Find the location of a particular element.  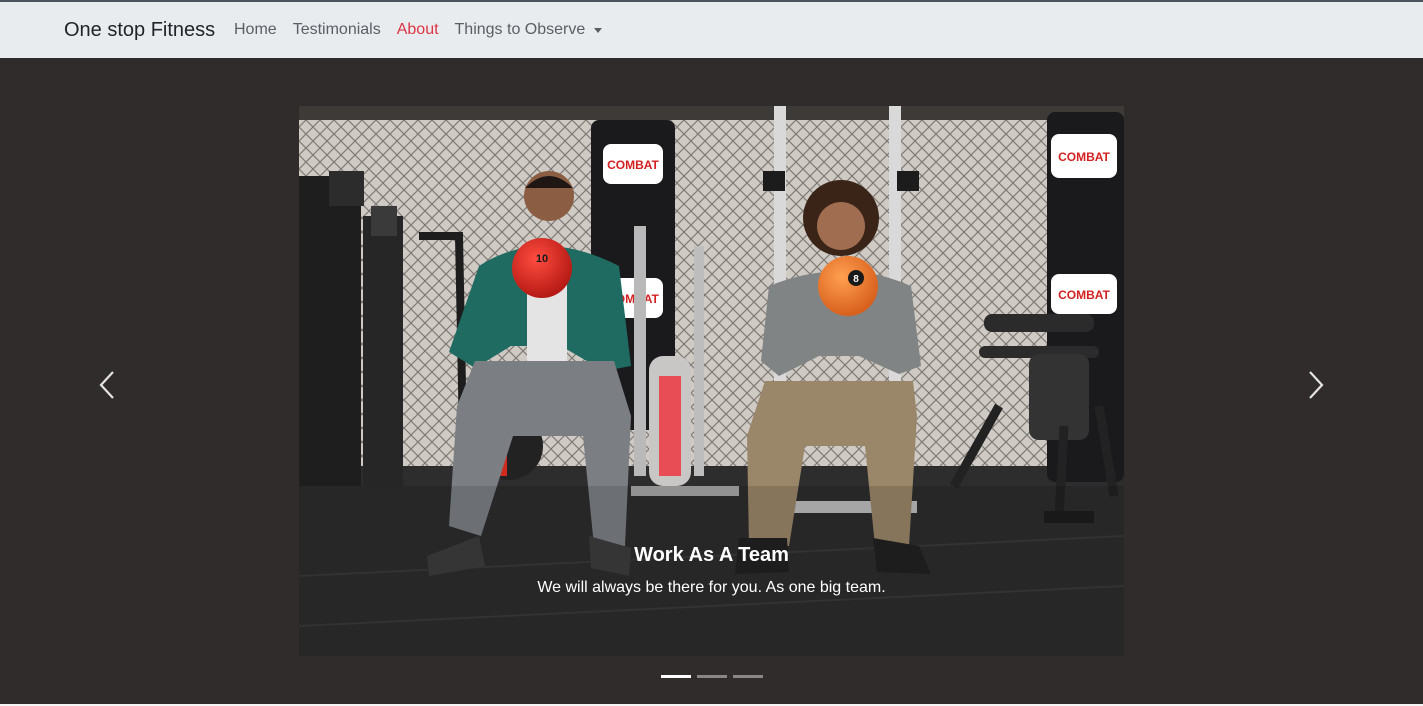

chevron-left-icon is located at coordinates (106, 385).